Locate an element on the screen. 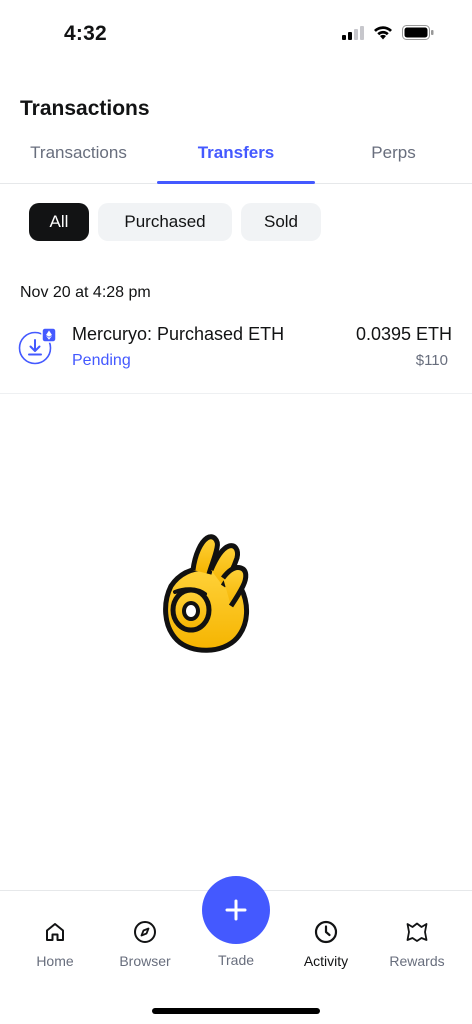 The height and width of the screenshot is (1024, 472). tab-transactions: Transactions is located at coordinates (78, 161).